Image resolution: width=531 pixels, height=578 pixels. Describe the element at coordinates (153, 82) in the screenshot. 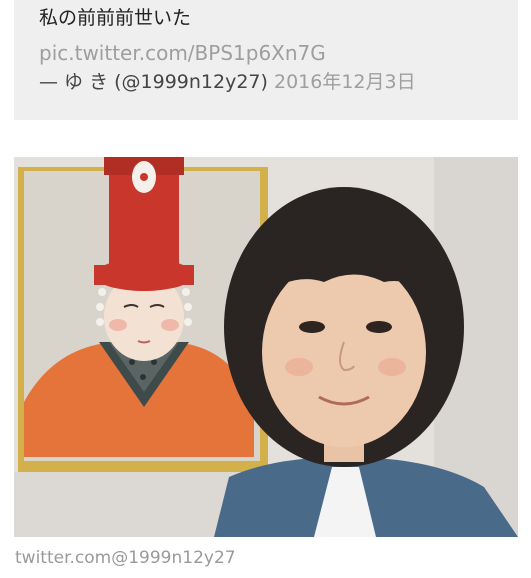

I see `tweet-author: — ゆ き (@1999n12y27)` at that location.